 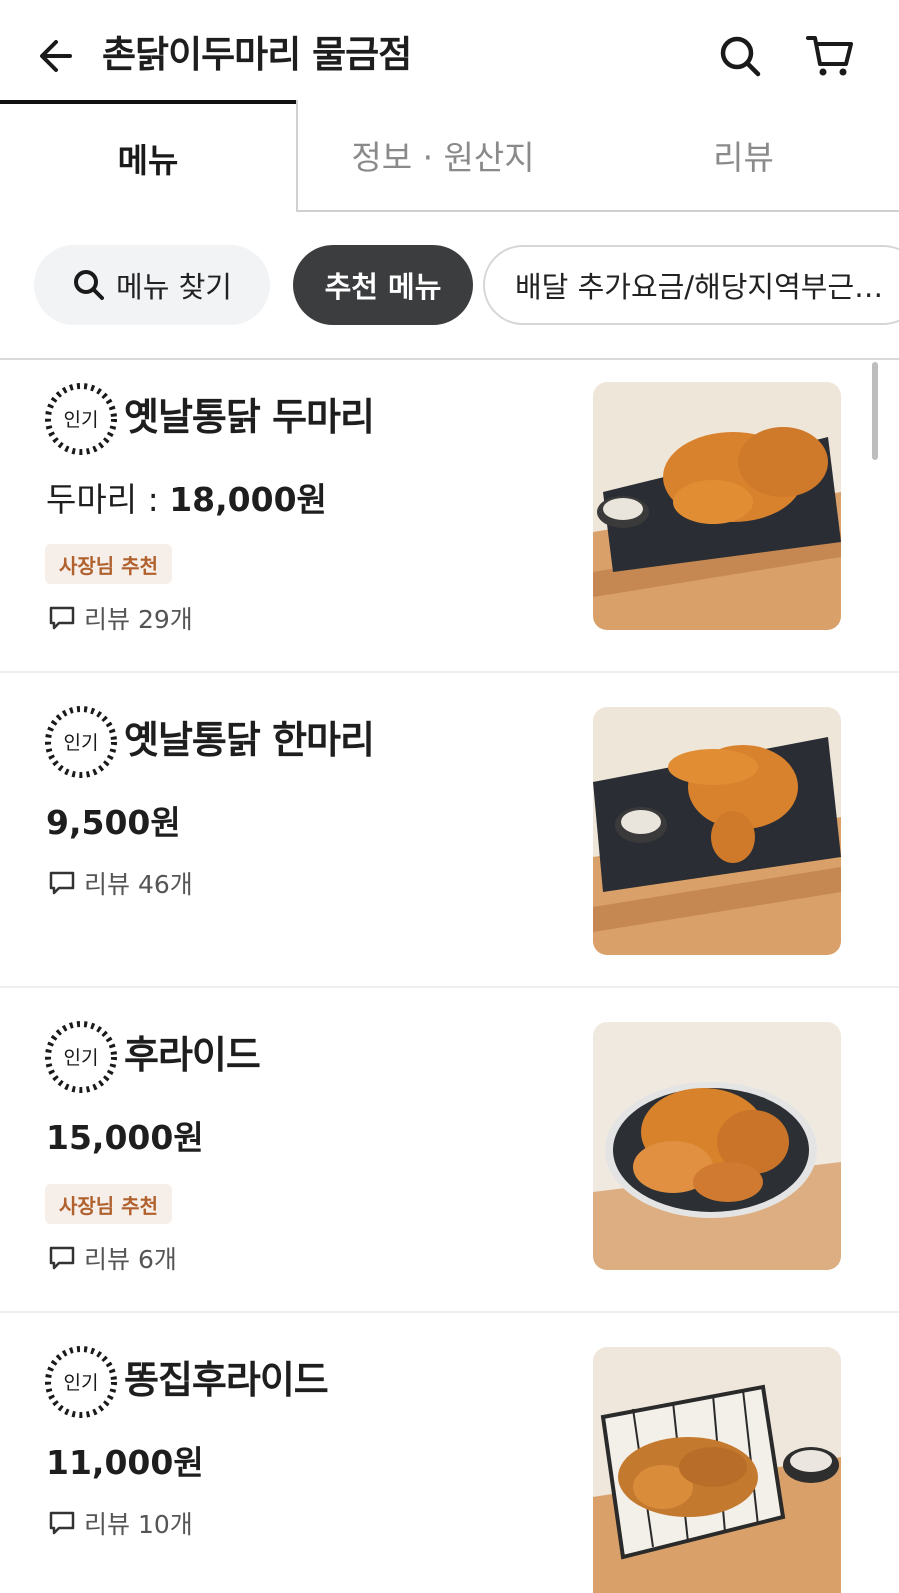 I want to click on price-amount: 15,000원, so click(x=125, y=1137).